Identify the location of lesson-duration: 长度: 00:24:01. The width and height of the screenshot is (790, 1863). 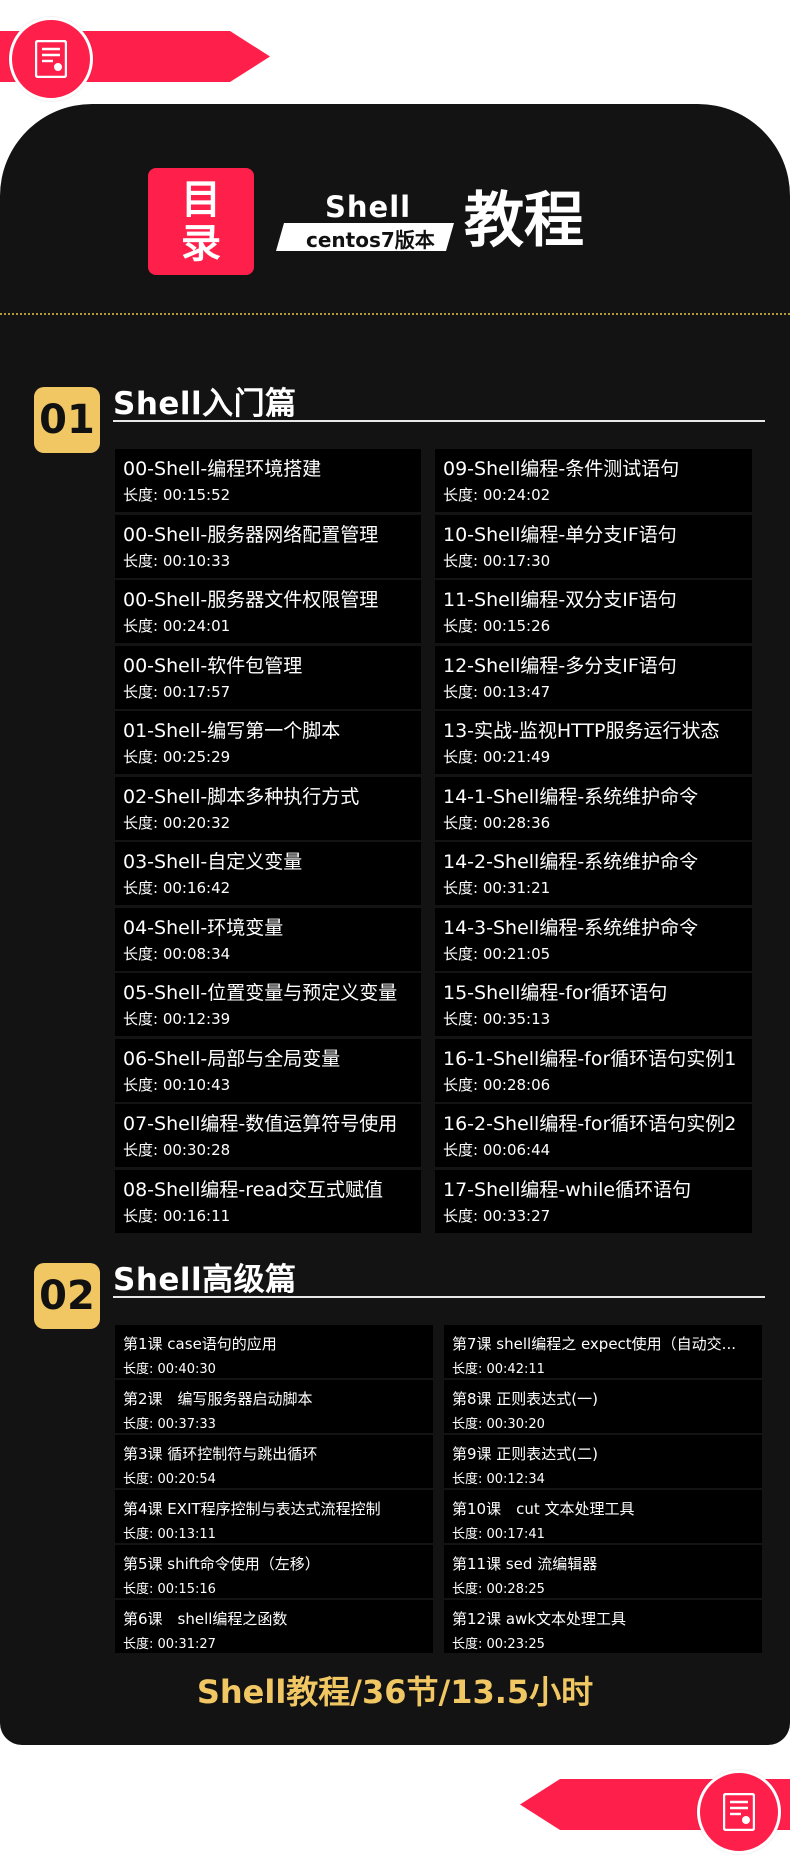
(177, 626).